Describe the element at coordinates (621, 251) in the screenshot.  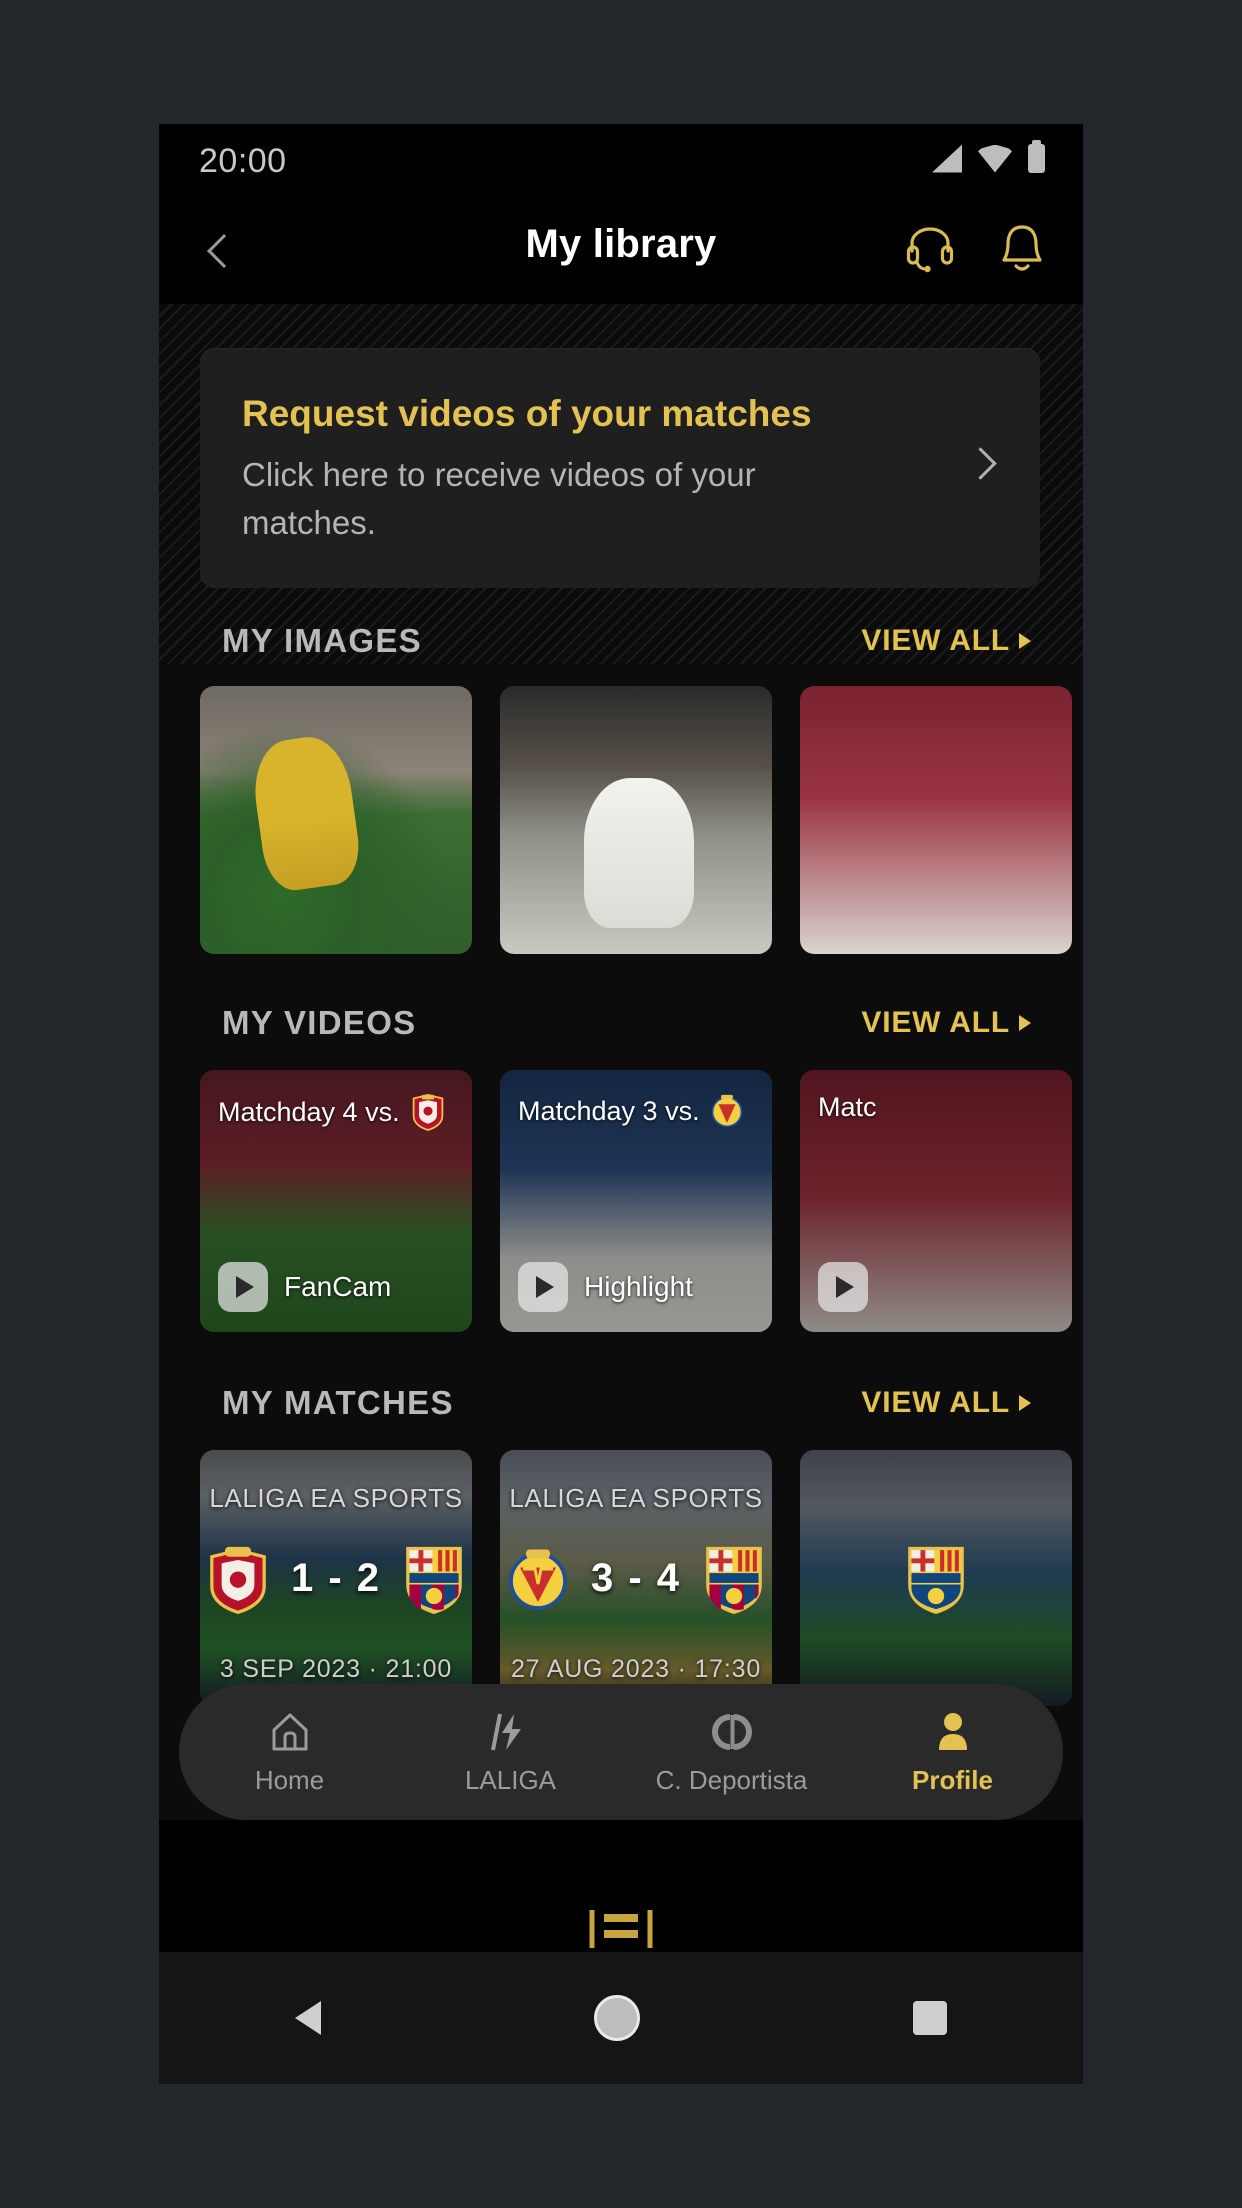
I see `app-header: My library` at that location.